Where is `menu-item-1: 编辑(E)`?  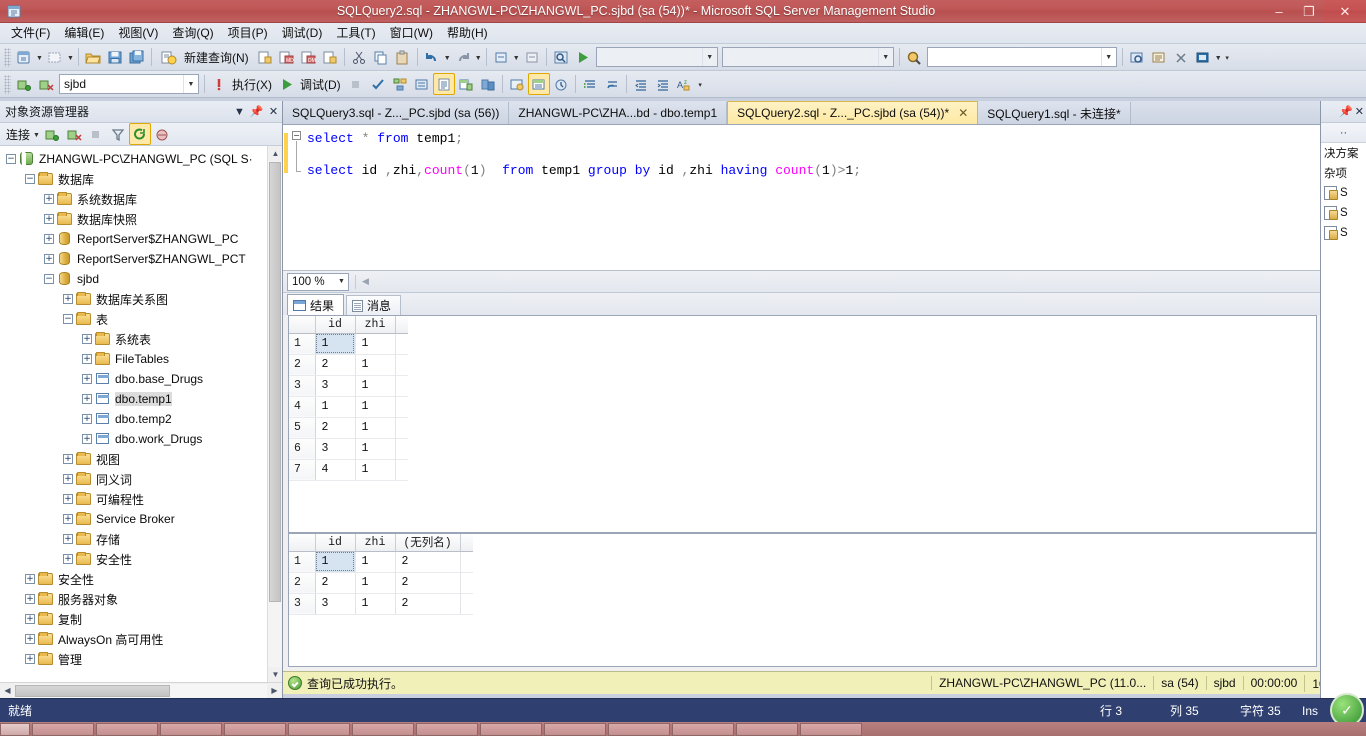
menu-item-1: 编辑(E) is located at coordinates (84, 33).